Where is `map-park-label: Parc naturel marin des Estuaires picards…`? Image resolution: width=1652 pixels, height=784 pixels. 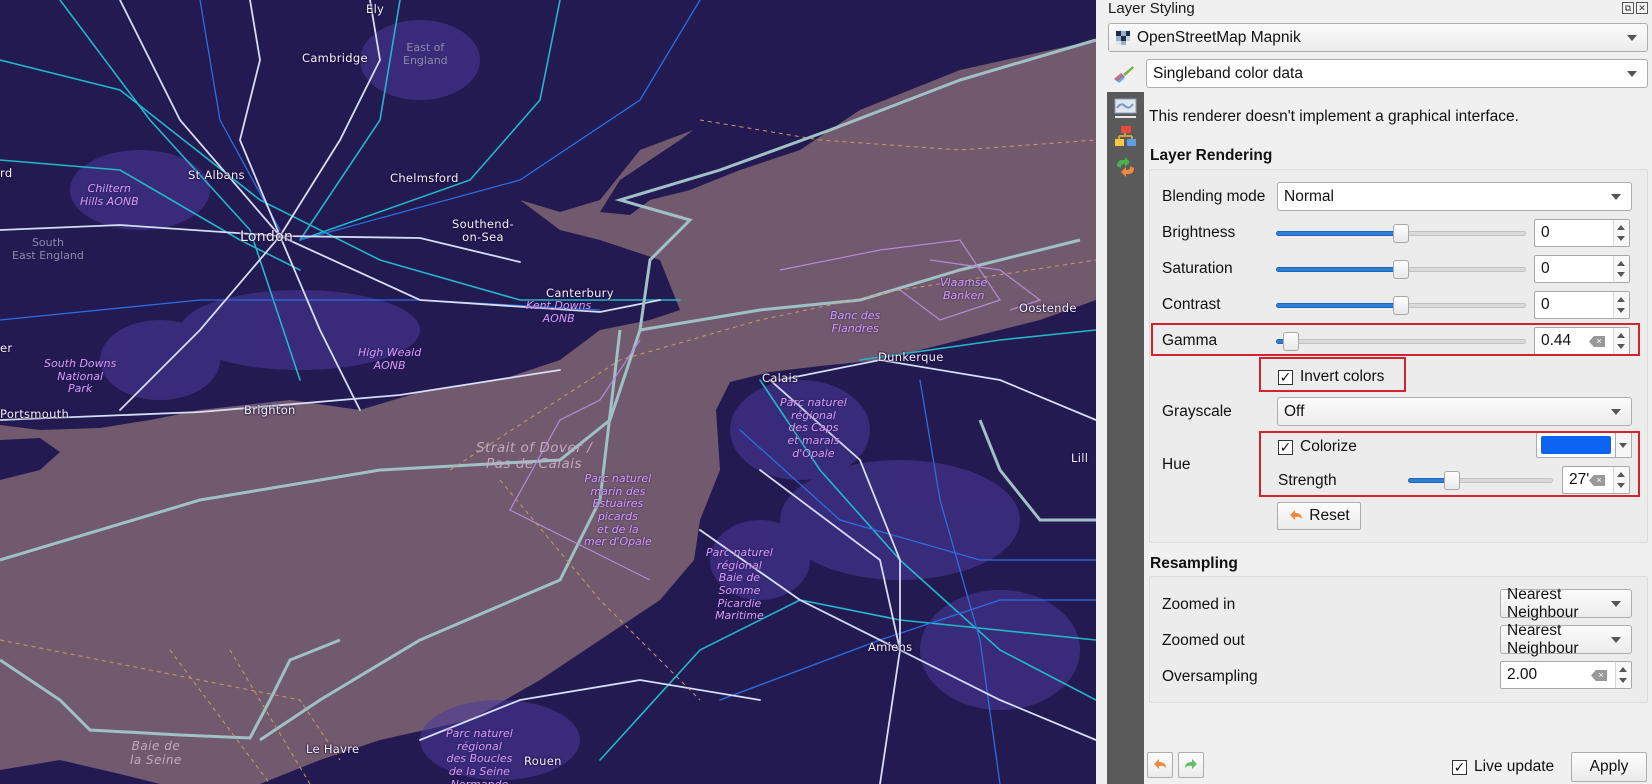 map-park-label: Parc naturel marin des Estuaires picards… is located at coordinates (618, 510).